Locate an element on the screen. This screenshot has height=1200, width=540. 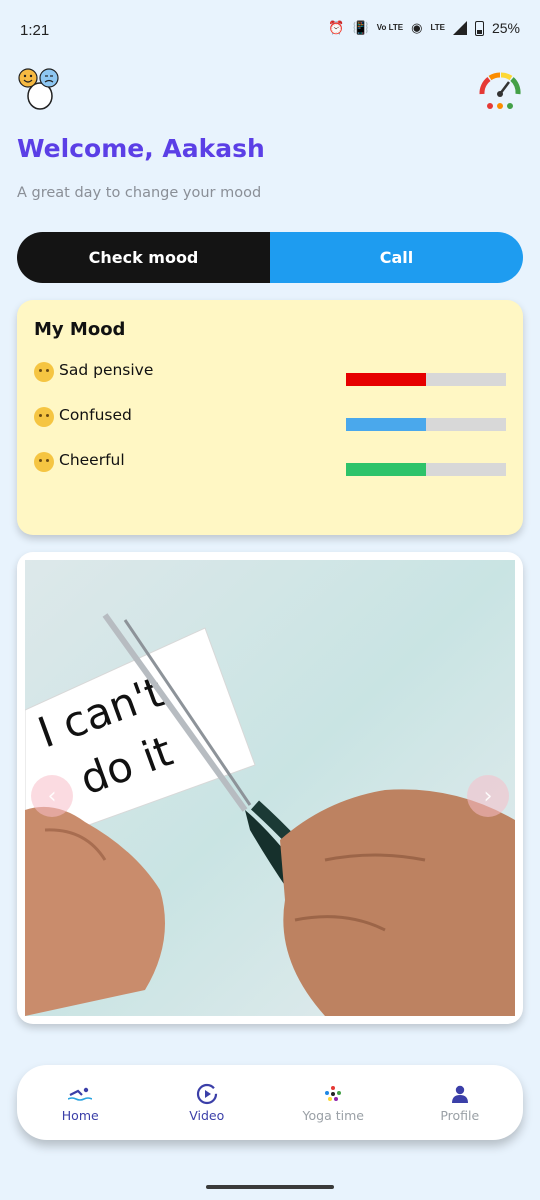
confused-face-icon is located at coordinates (44, 417).